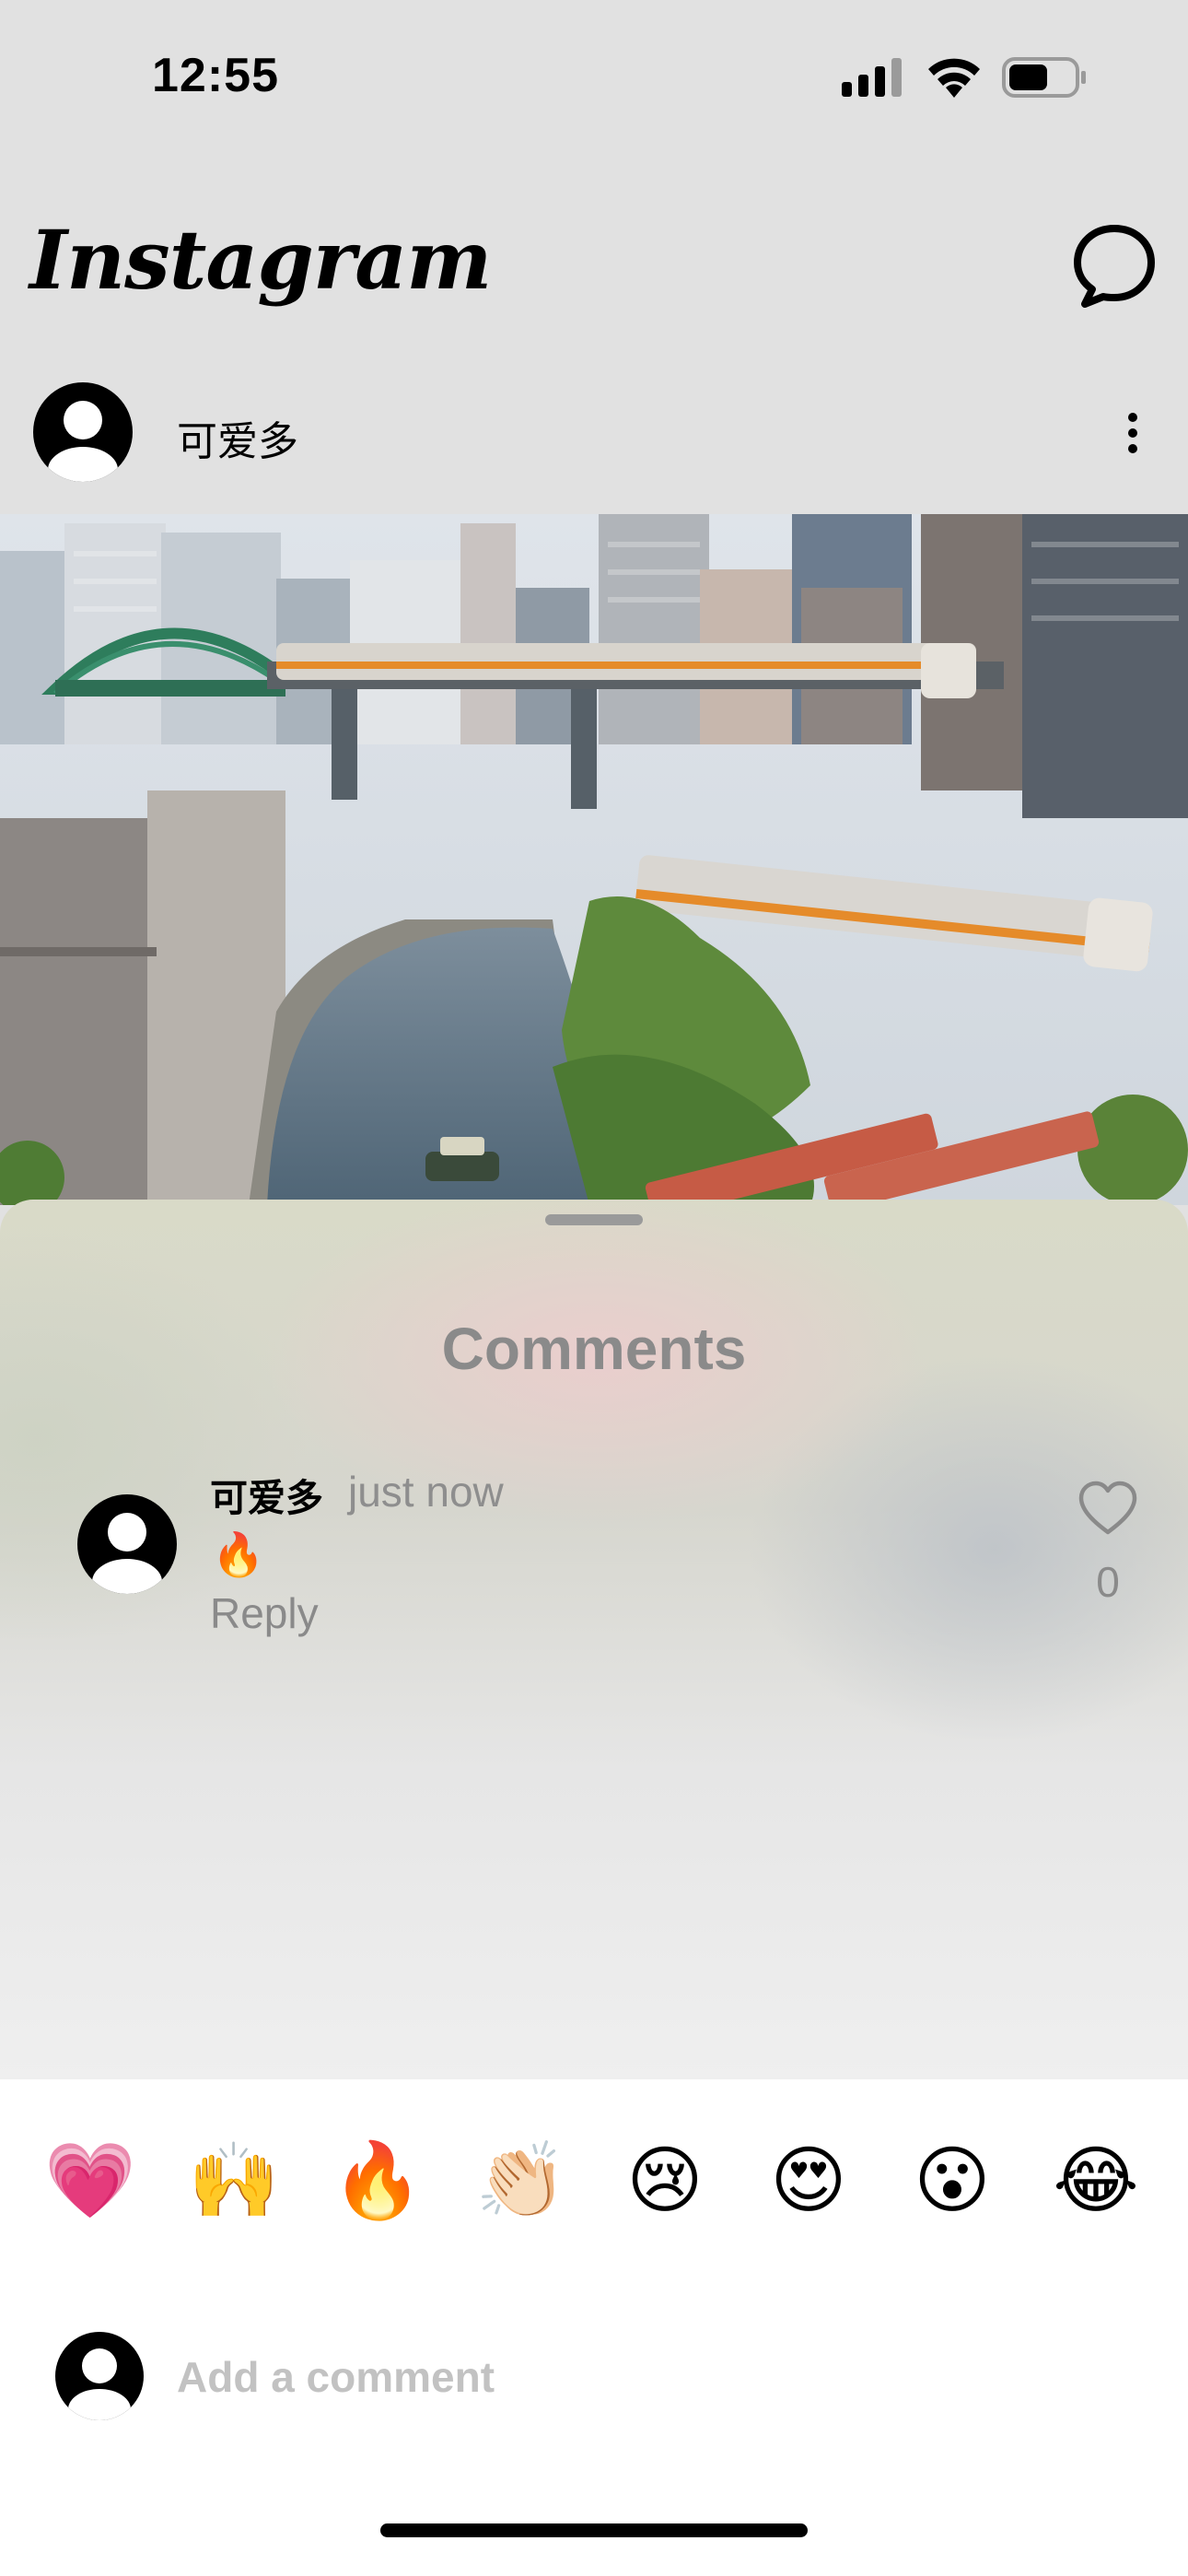 The image size is (1188, 2576). I want to click on comment-username: 可爱多, so click(266, 1494).